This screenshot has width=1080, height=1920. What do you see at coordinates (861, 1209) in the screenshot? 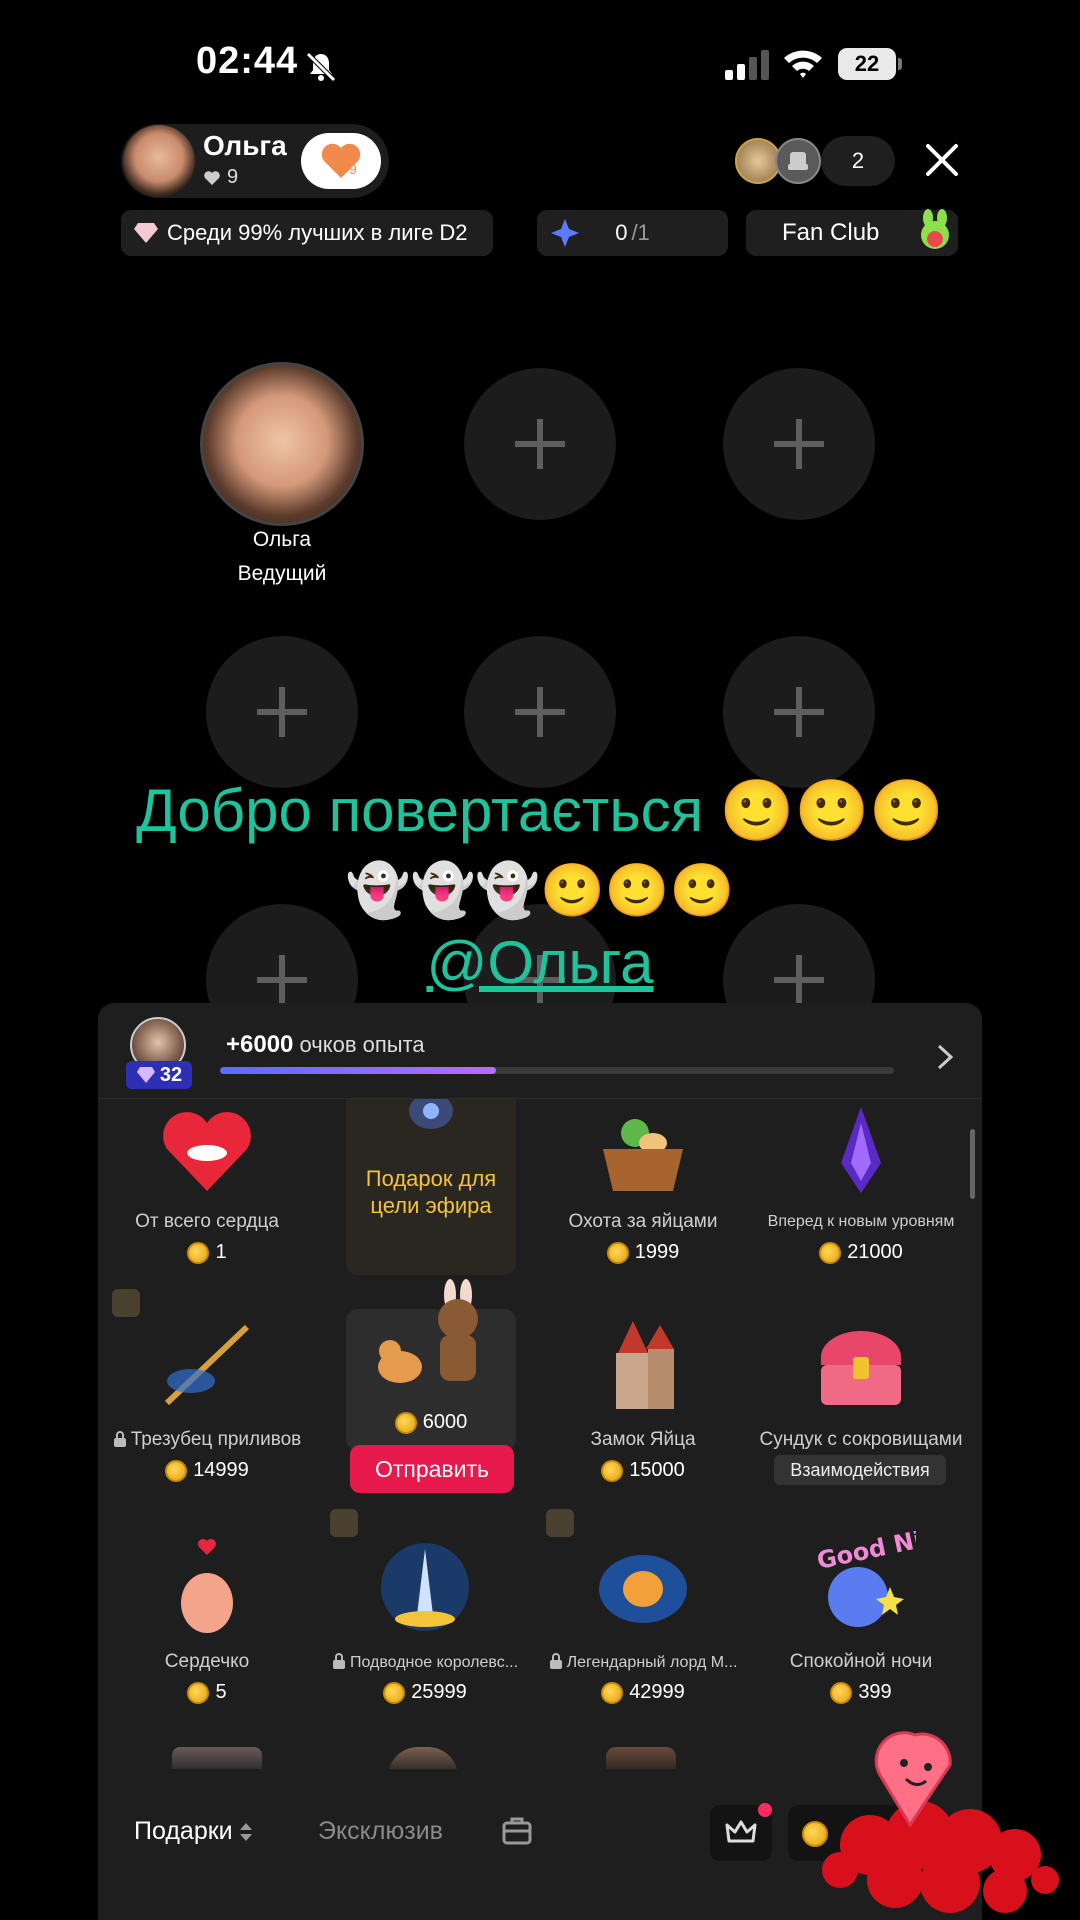
I see `gift-item: Вперед к новым уровням 21000` at bounding box center [861, 1209].